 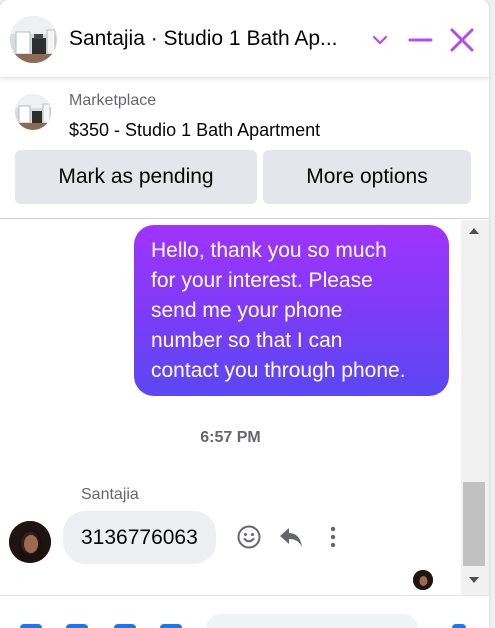 What do you see at coordinates (247, 310) in the screenshot?
I see `message-line: send me your phone` at bounding box center [247, 310].